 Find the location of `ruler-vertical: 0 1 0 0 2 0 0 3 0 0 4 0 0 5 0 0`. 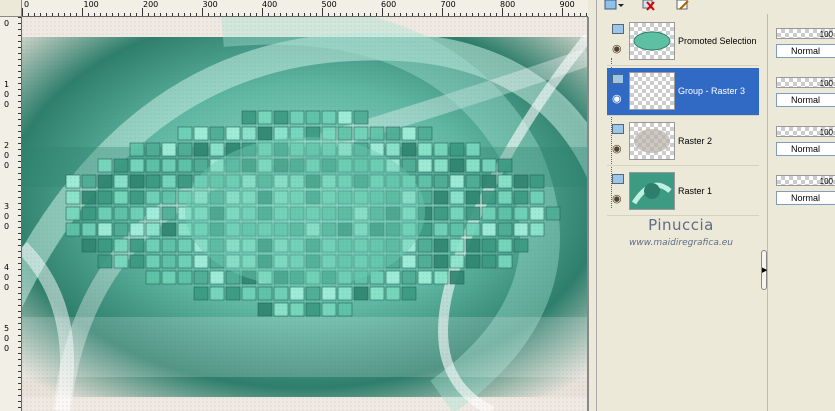

ruler-vertical: 0 1 0 0 2 0 0 3 0 0 4 0 0 5 0 0 is located at coordinates (11, 214).